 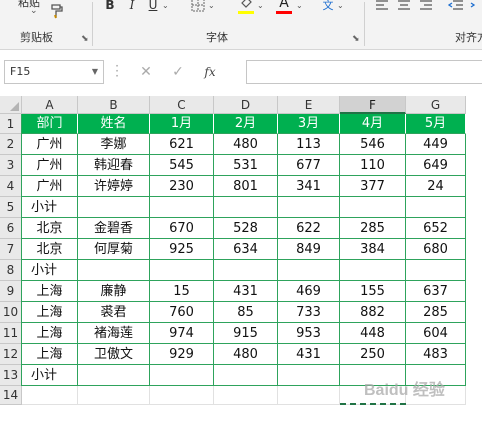 What do you see at coordinates (309, 291) in the screenshot?
I see `cell-e9: 469` at bounding box center [309, 291].